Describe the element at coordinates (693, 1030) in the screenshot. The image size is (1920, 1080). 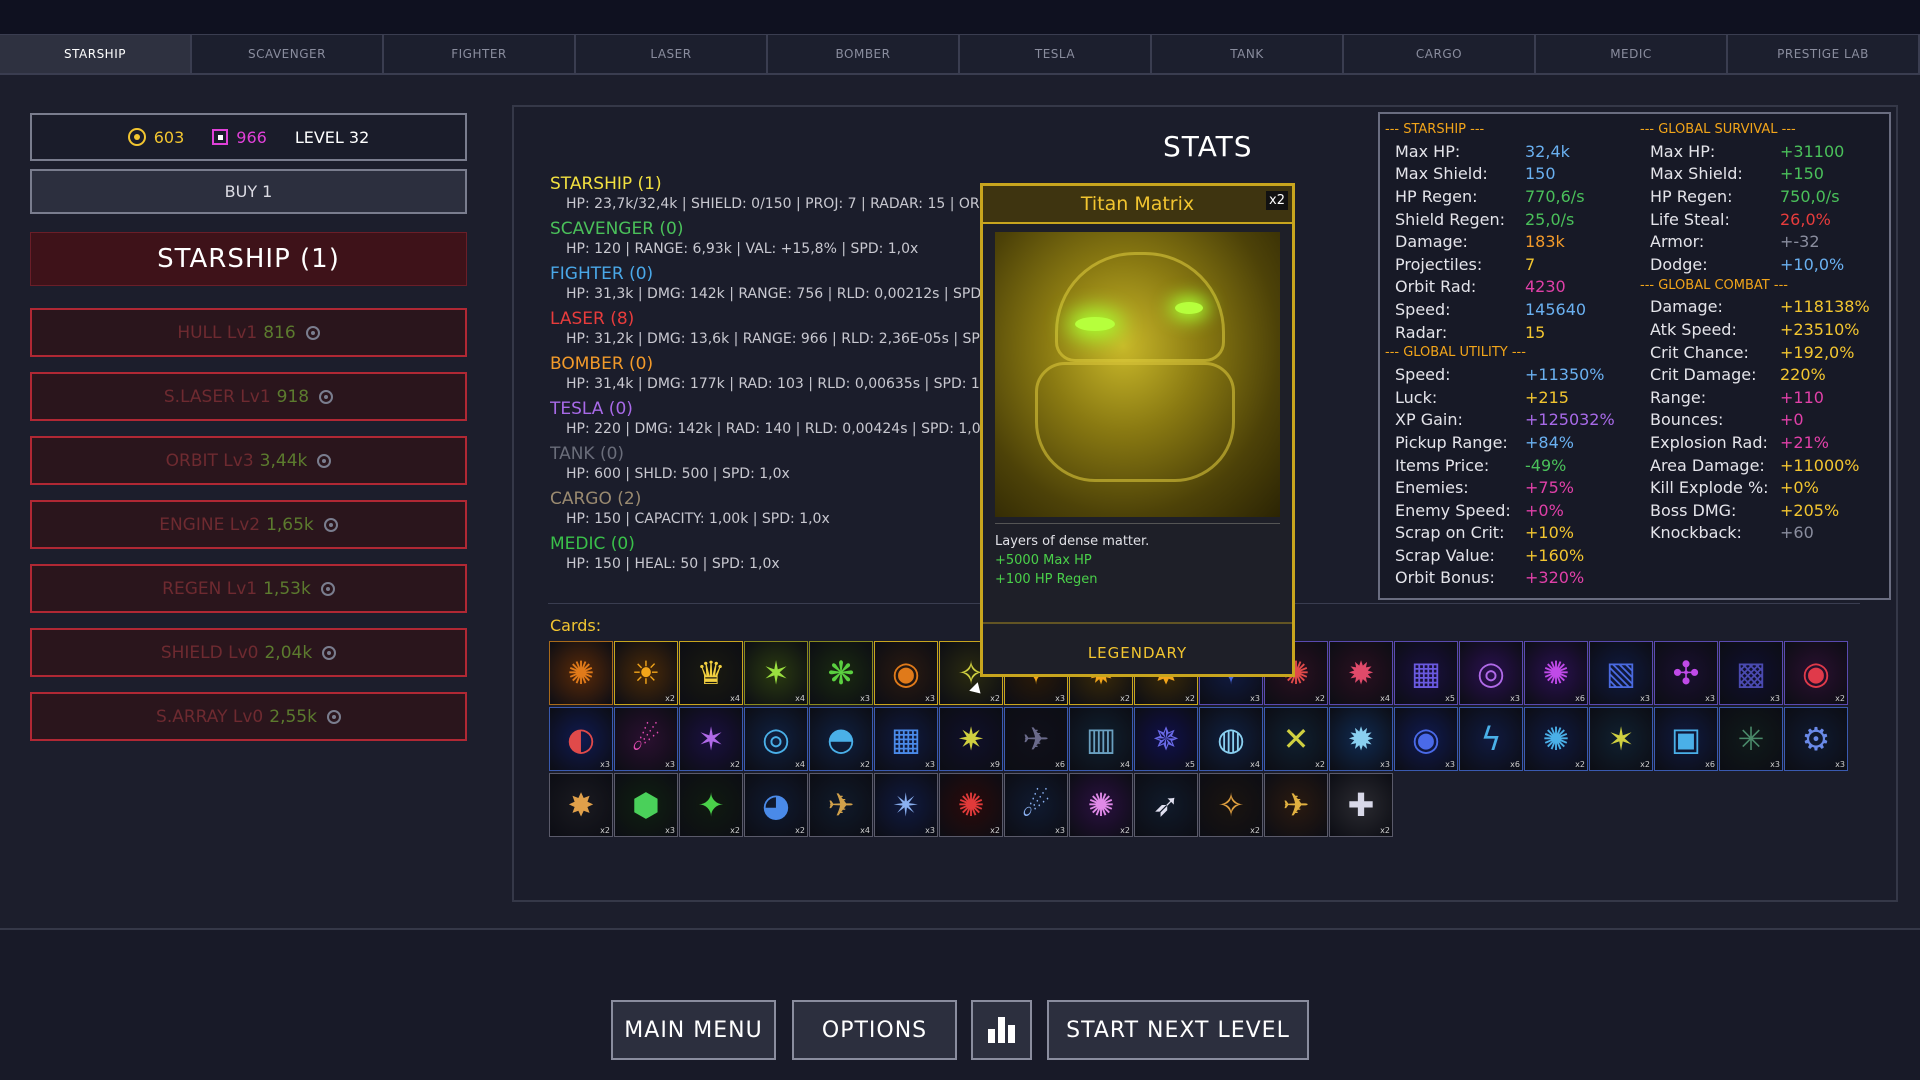
I see `main-menu-button: MAIN MENU` at that location.